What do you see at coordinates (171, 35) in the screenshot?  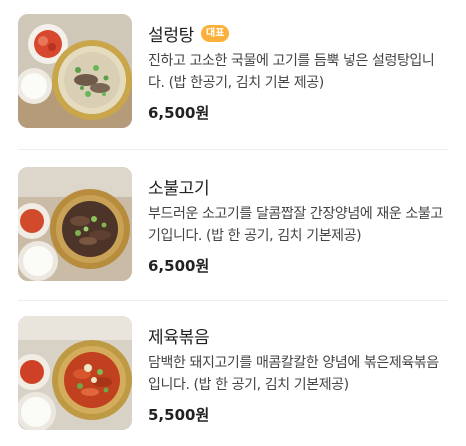 I see `menu-item-name: 설렁탕` at bounding box center [171, 35].